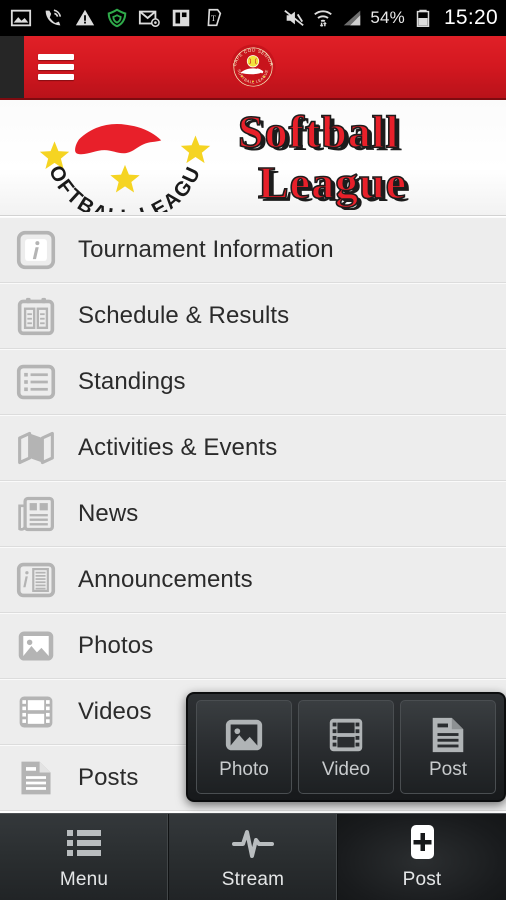  I want to click on menu-item-tournament-information: Tournament Information, so click(253, 250).